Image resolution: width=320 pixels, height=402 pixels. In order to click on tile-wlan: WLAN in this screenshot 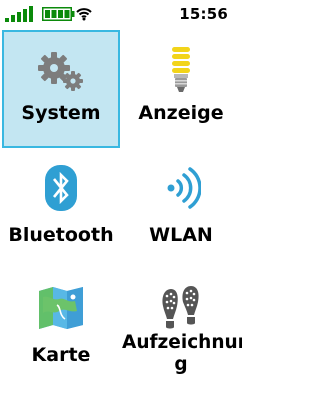, I will do `click(181, 209)`.